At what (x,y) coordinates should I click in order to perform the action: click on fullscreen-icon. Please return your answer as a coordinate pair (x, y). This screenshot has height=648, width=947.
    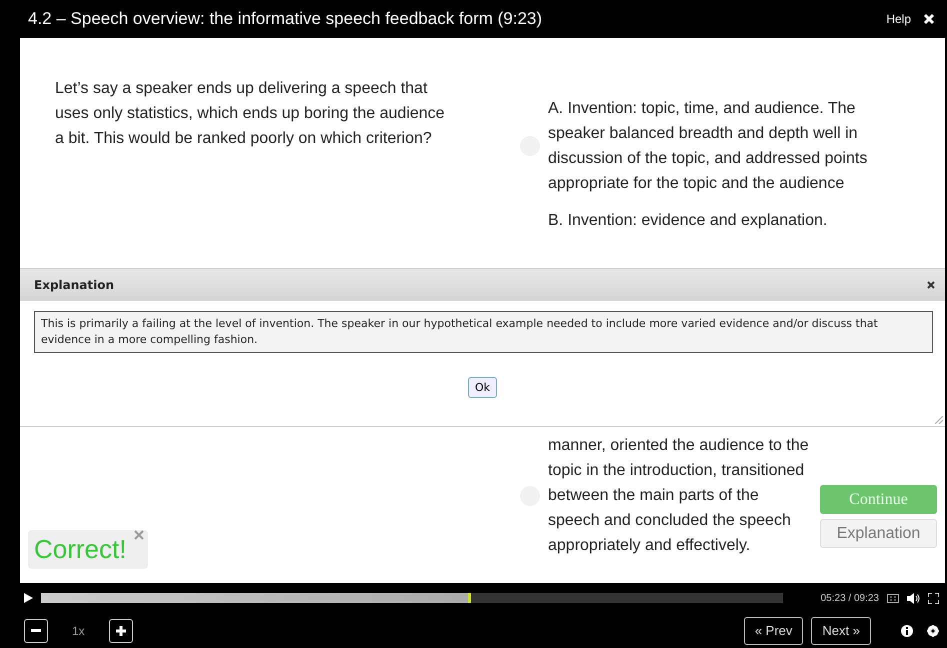
    Looking at the image, I should click on (933, 598).